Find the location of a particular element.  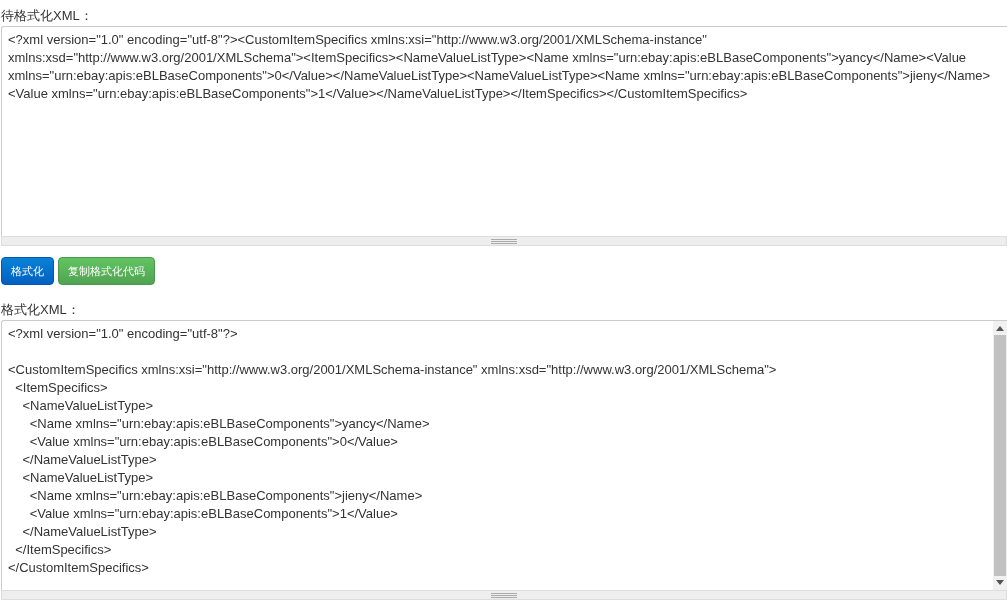

scroll-up-icon is located at coordinates (1000, 328).